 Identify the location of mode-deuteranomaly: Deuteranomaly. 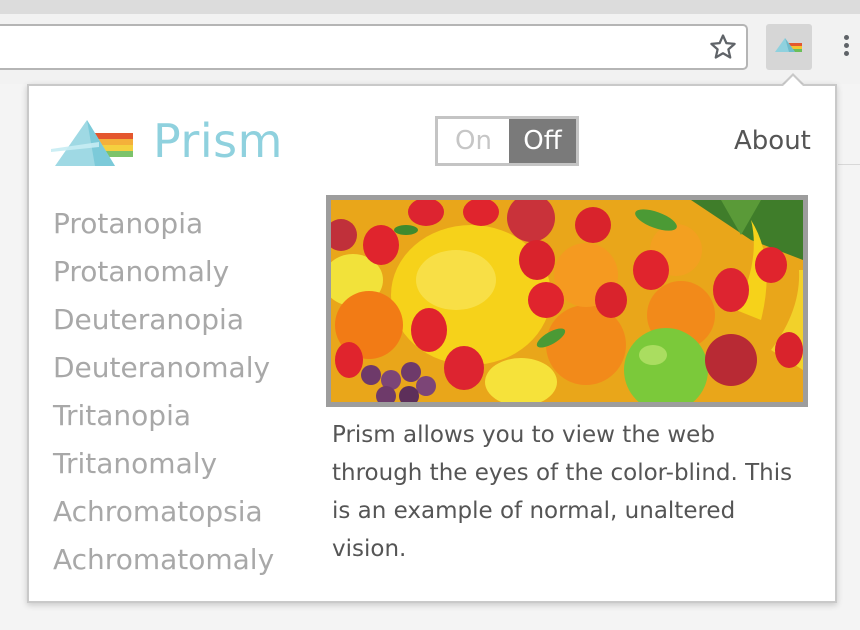
(163, 368).